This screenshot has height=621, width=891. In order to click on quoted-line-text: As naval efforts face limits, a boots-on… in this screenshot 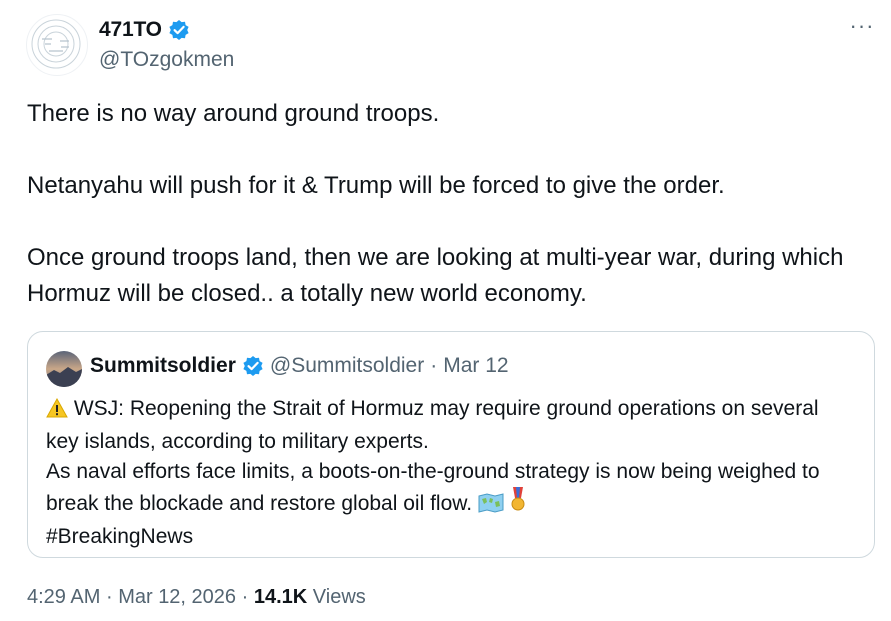, I will do `click(433, 487)`.